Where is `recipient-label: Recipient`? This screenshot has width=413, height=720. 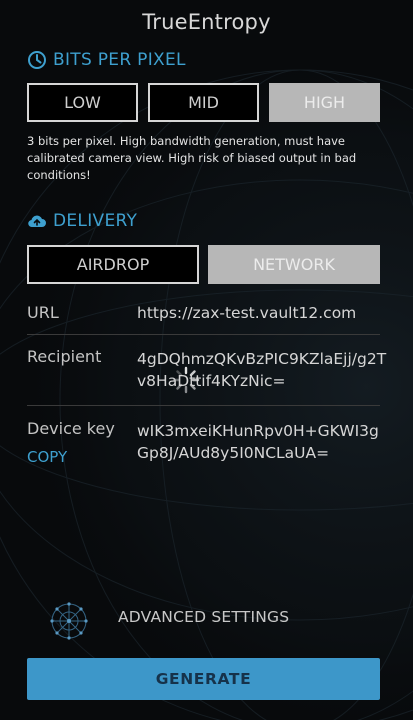 recipient-label: Recipient is located at coordinates (64, 356).